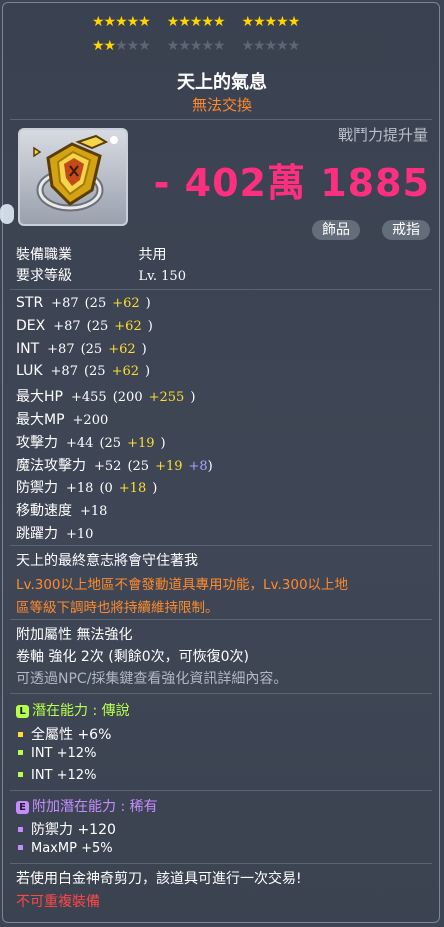 Image resolution: width=444 pixels, height=927 pixels. Describe the element at coordinates (81, 711) in the screenshot. I see `potential-title: 潛在能力 : 傳說` at that location.